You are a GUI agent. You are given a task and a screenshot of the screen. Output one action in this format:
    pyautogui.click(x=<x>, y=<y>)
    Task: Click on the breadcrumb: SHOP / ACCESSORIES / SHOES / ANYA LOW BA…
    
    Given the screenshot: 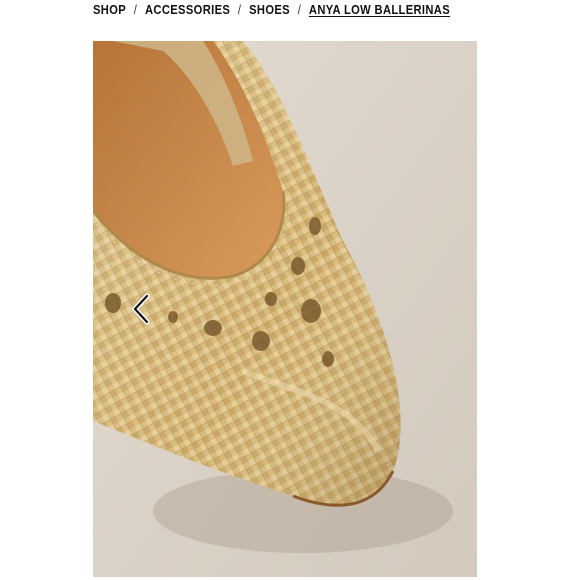 What is the action you would take?
    pyautogui.click(x=271, y=9)
    